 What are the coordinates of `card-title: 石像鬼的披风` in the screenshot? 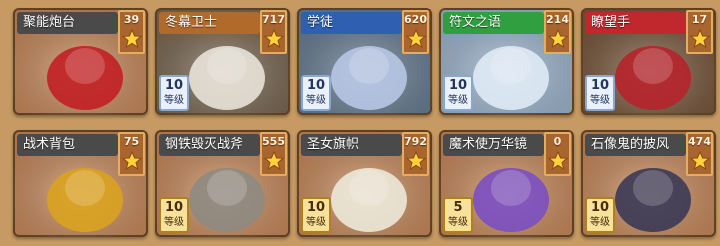 It's located at (635, 145).